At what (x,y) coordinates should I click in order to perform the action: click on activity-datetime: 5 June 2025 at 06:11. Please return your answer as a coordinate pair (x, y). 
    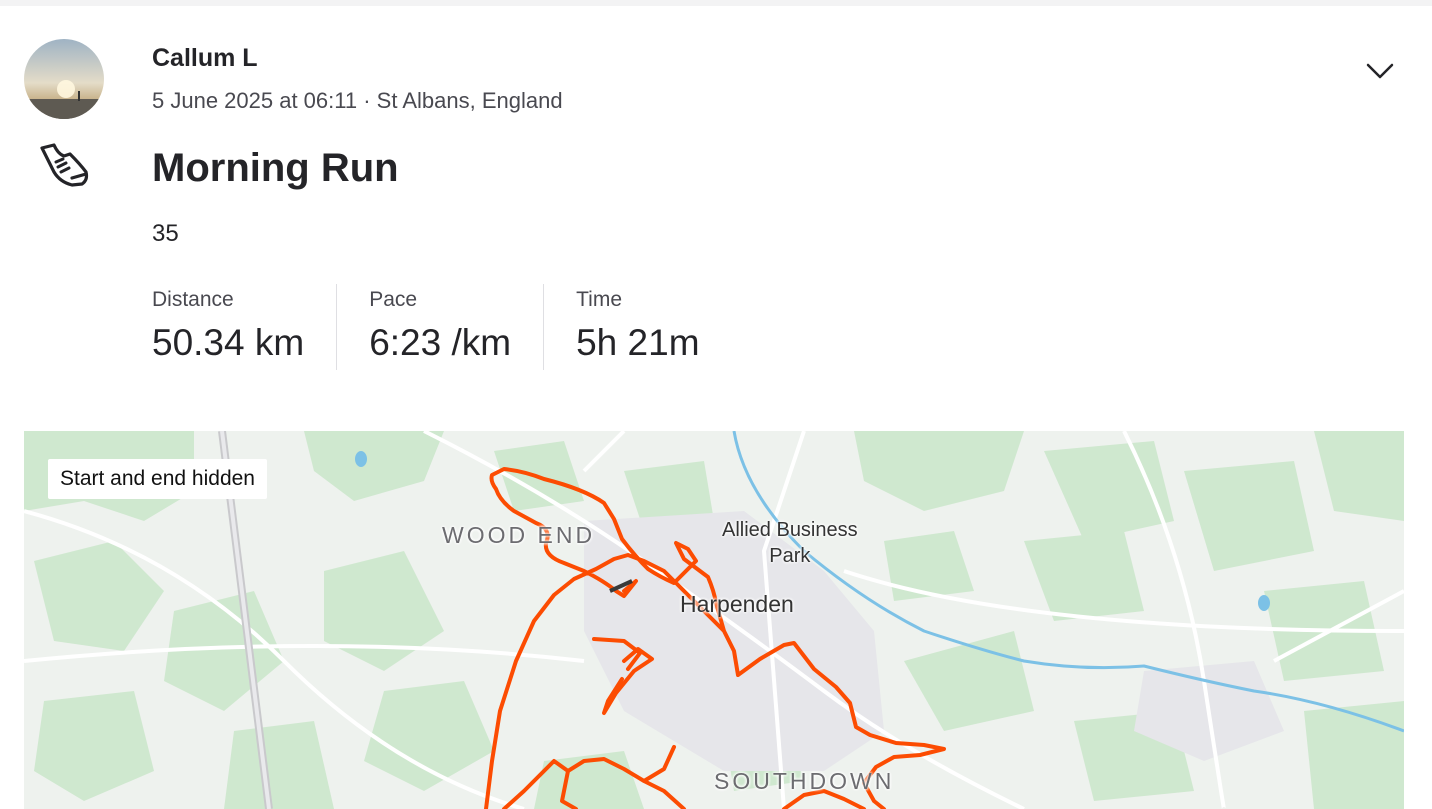
    Looking at the image, I should click on (255, 100).